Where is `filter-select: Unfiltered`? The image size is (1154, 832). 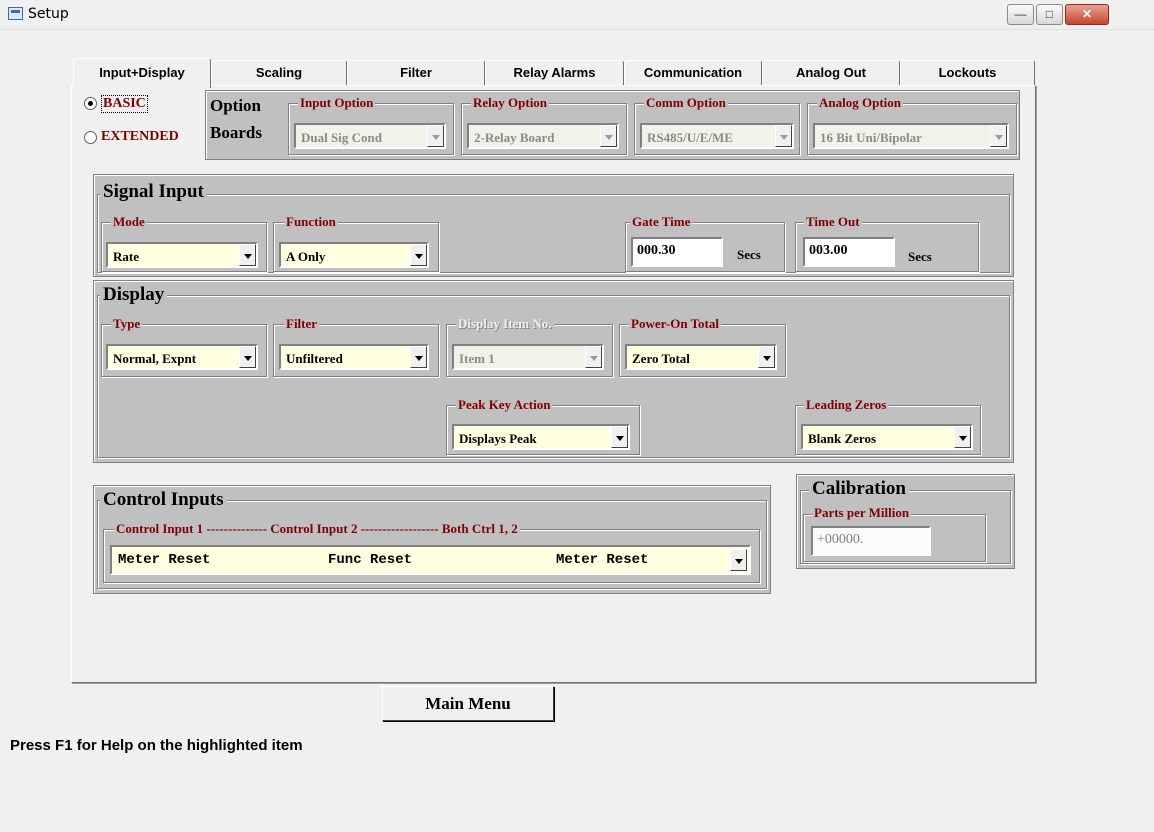
filter-select: Unfiltered is located at coordinates (354, 357).